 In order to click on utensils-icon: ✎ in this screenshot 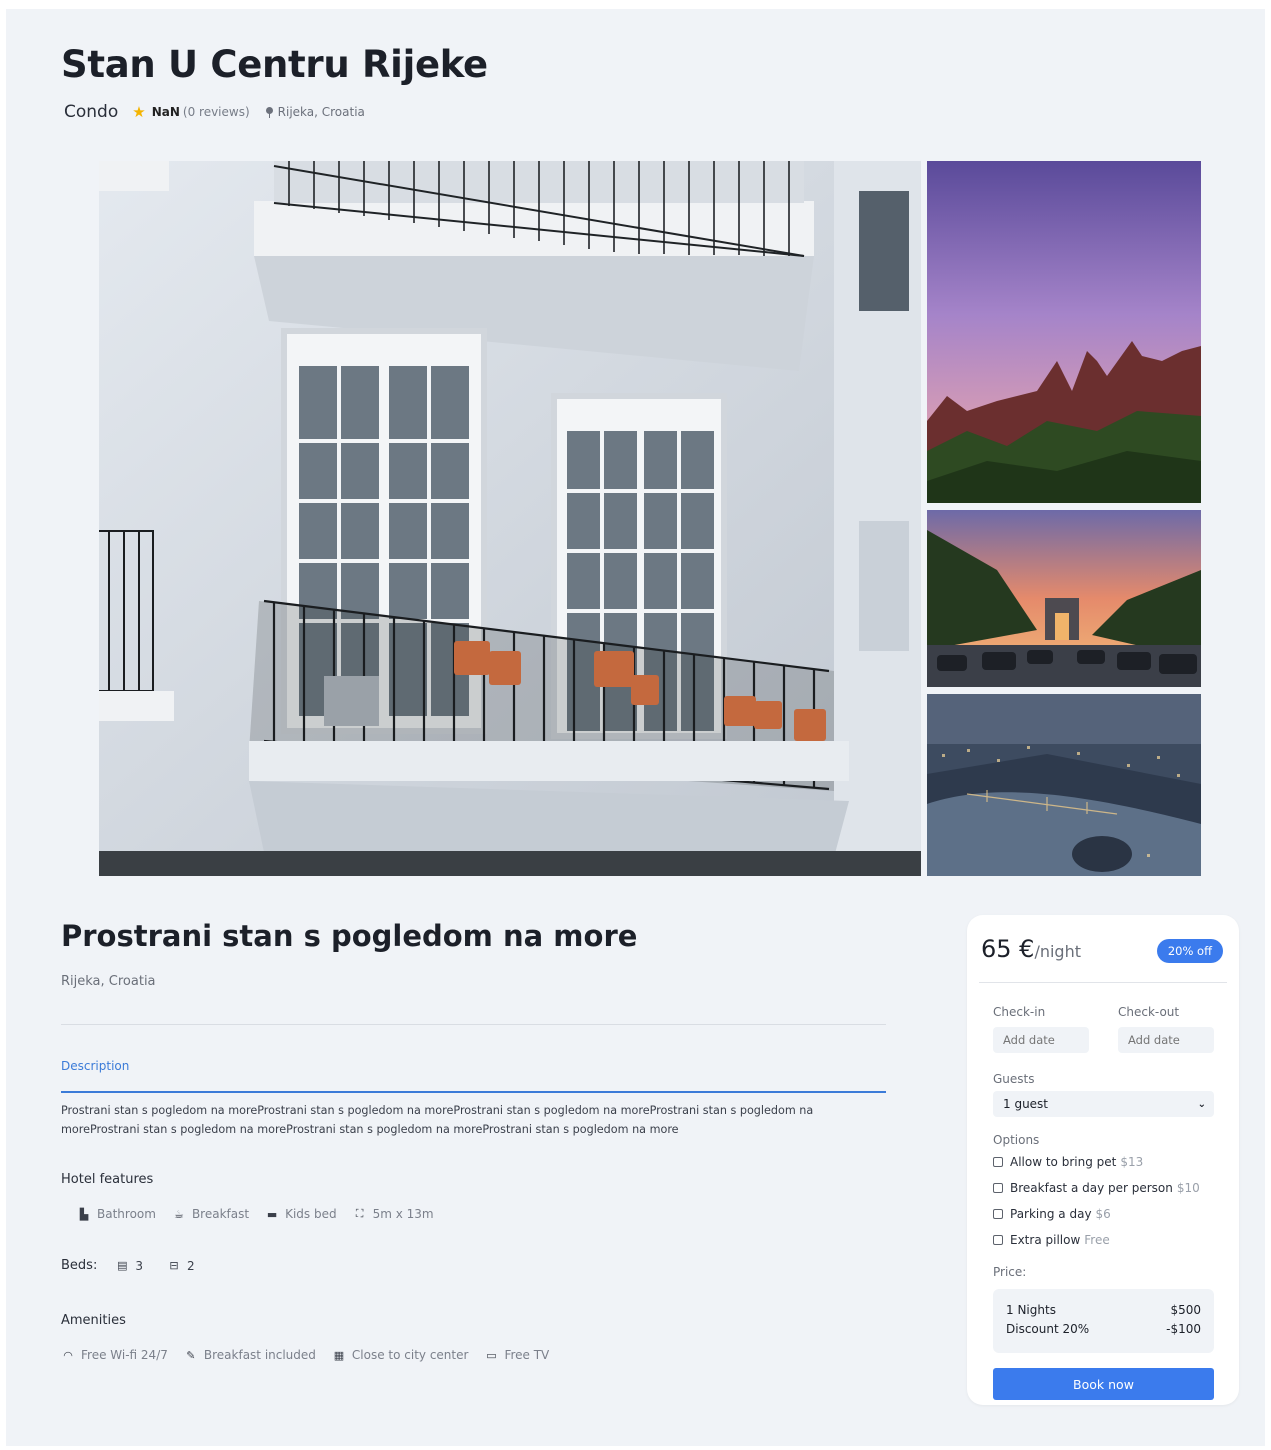, I will do `click(191, 1355)`.